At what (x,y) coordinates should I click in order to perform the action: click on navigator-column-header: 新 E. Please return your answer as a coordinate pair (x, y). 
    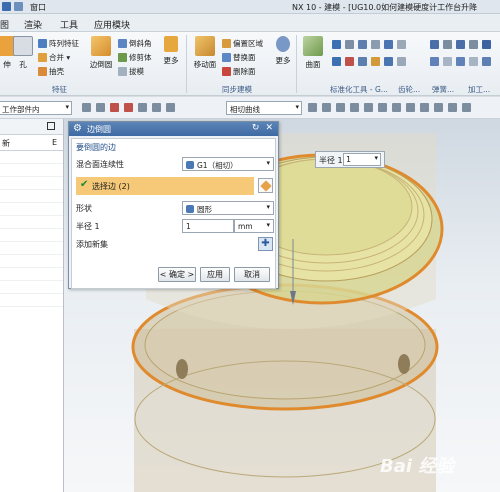
    Looking at the image, I should click on (31, 143).